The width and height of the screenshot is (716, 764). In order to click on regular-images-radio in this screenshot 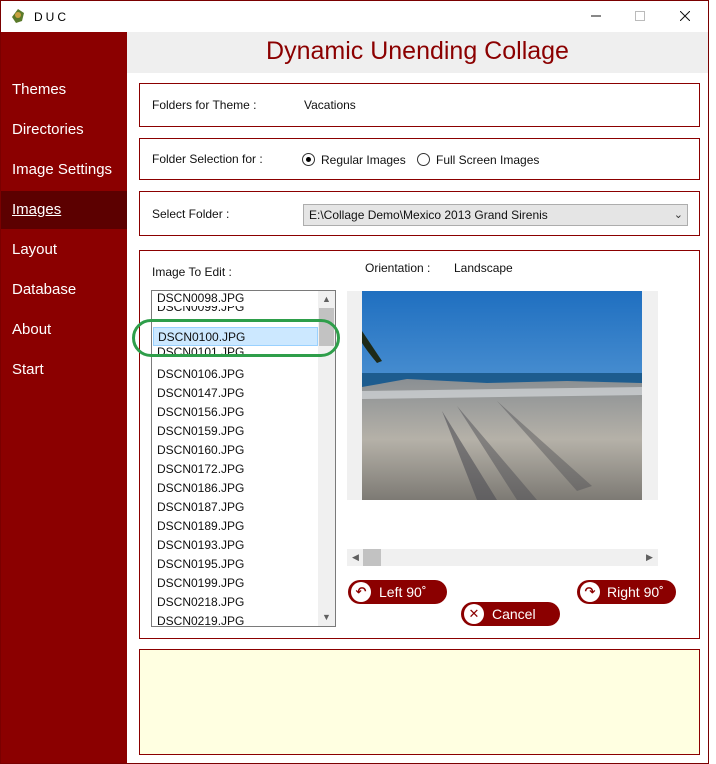, I will do `click(308, 159)`.